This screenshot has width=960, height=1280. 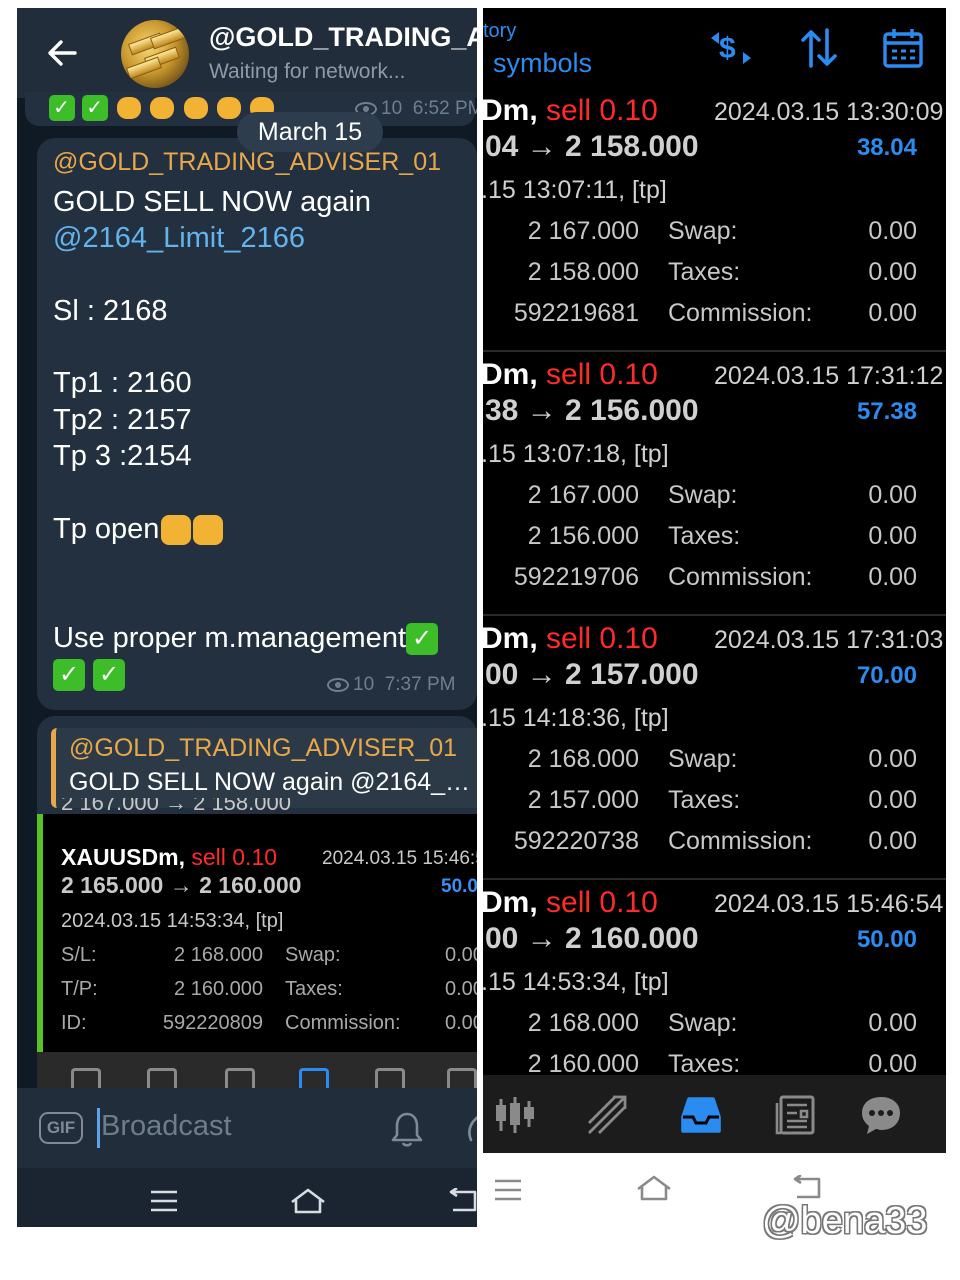 What do you see at coordinates (61, 1128) in the screenshot?
I see `gif-button: GIF` at bounding box center [61, 1128].